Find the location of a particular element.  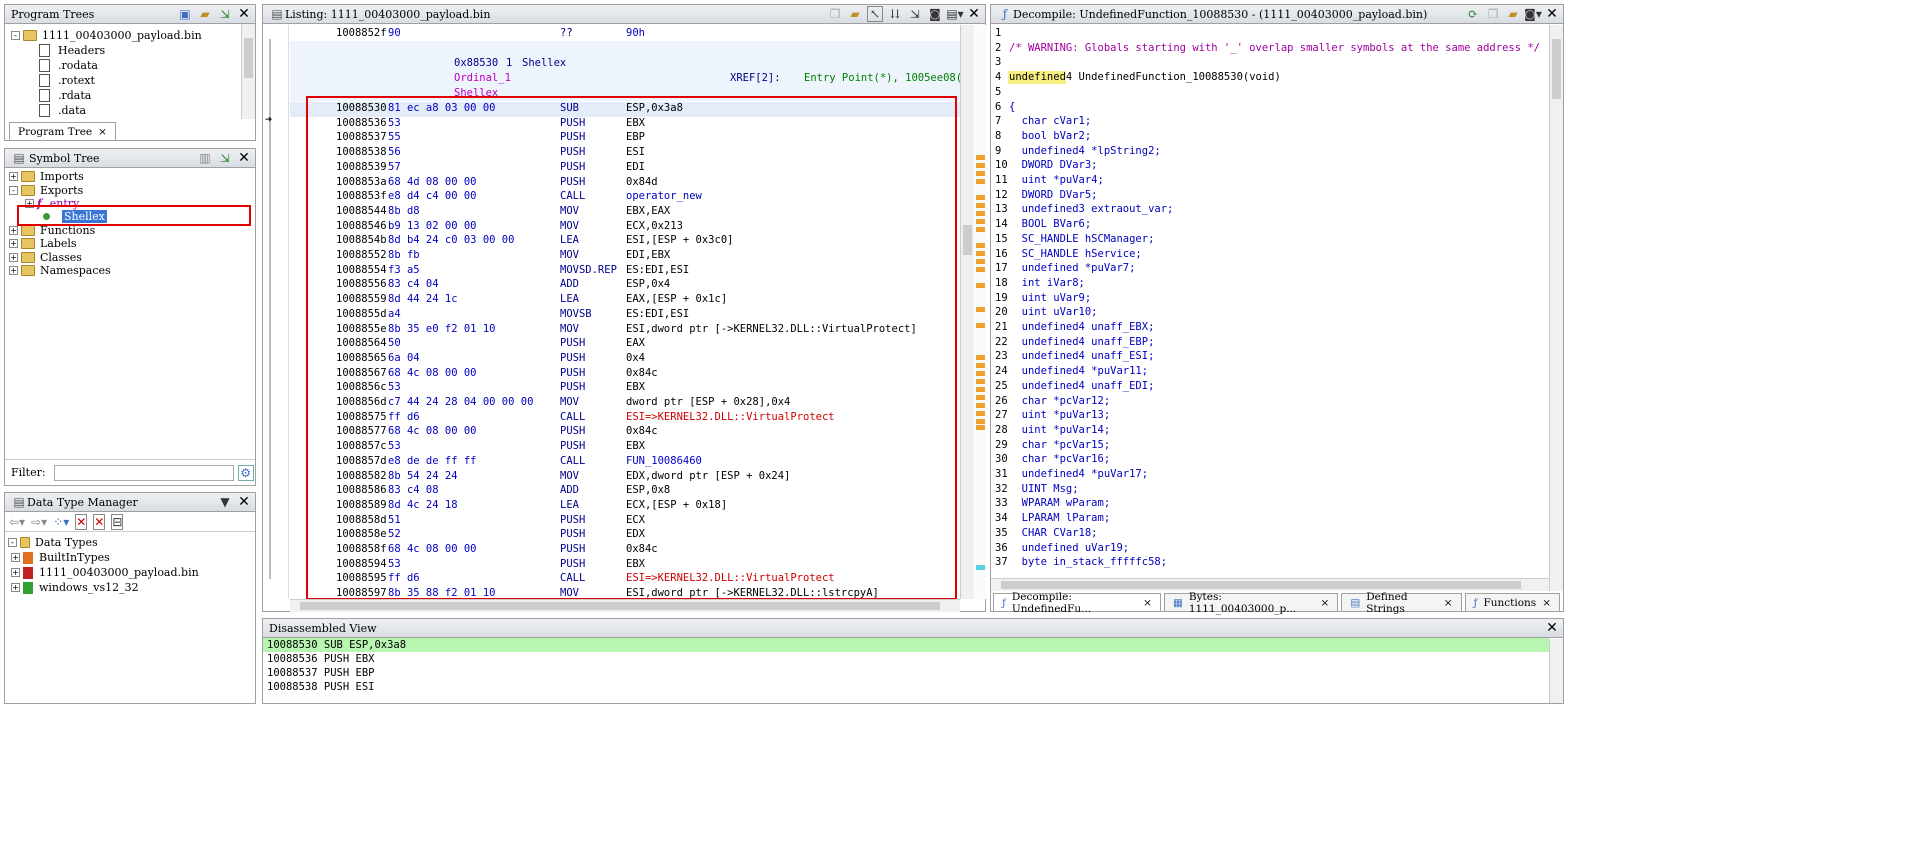

decompile-line: 1 is located at coordinates (1270, 34).